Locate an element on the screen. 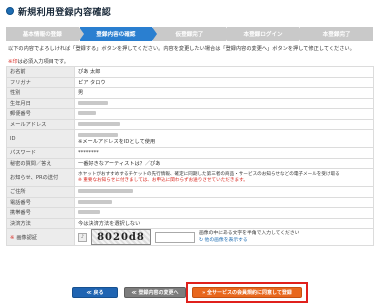 Image resolution: width=380 pixels, height=306 pixels. step-2-current: 登録内容の確認 is located at coordinates (118, 34).